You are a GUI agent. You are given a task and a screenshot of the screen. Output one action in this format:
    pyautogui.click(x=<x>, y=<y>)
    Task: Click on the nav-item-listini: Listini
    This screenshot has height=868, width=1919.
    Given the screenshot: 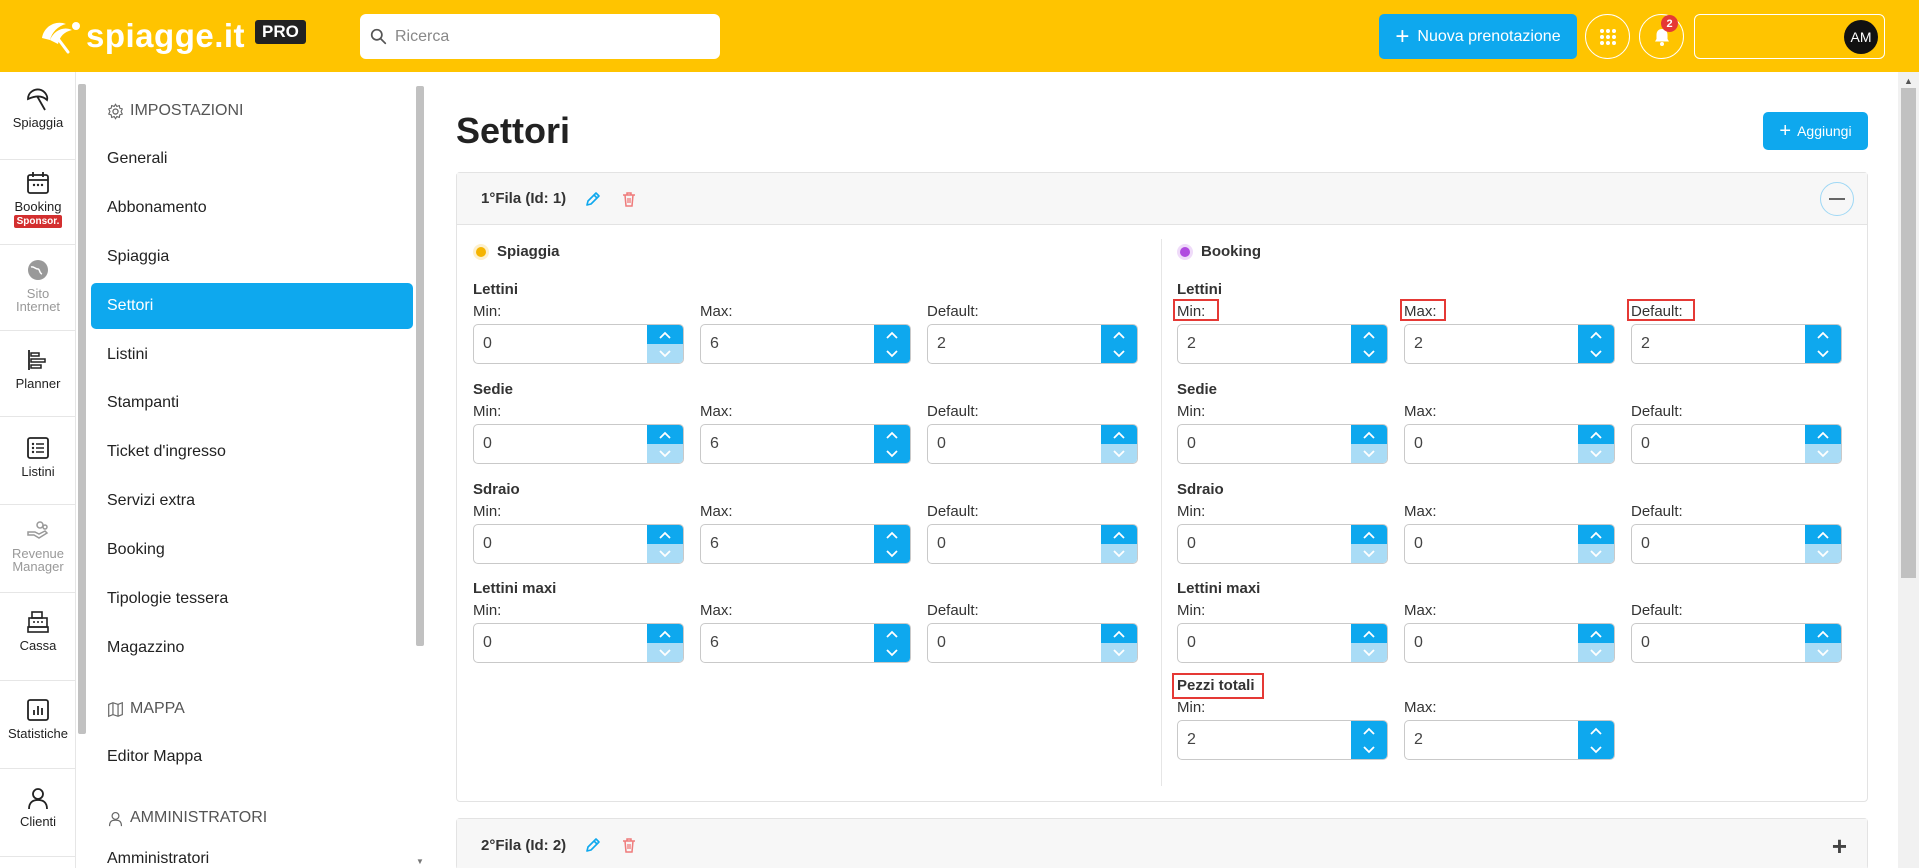 What is the action you would take?
    pyautogui.click(x=38, y=461)
    